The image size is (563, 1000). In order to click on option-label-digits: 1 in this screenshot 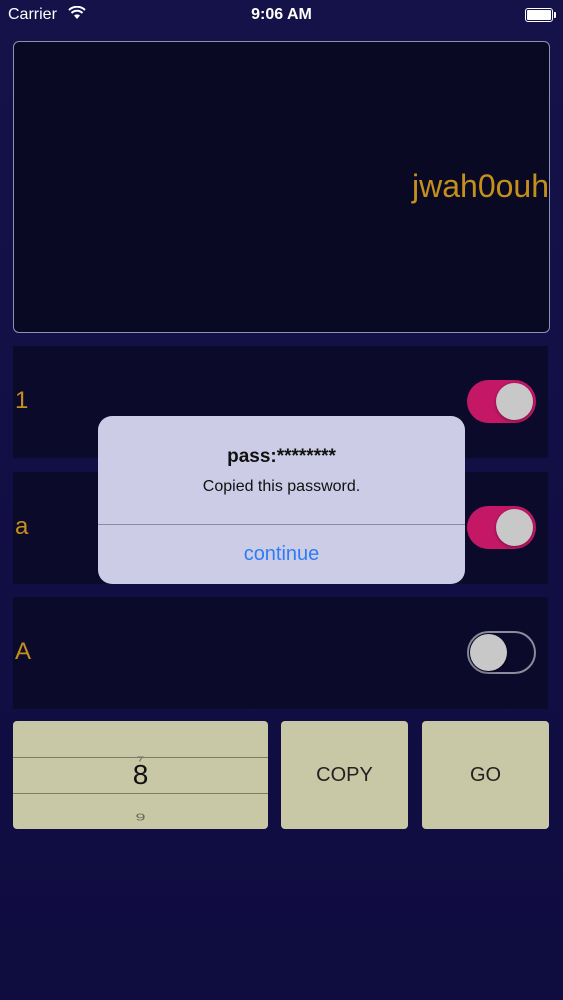, I will do `click(22, 400)`.